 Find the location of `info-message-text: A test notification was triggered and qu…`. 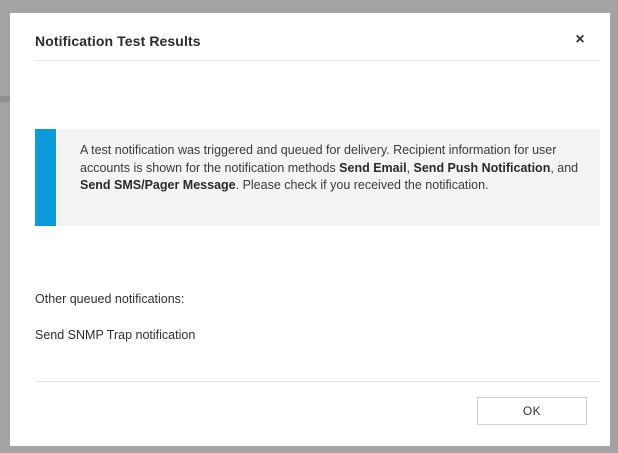

info-message-text: A test notification was triggered and qu… is located at coordinates (332, 168).